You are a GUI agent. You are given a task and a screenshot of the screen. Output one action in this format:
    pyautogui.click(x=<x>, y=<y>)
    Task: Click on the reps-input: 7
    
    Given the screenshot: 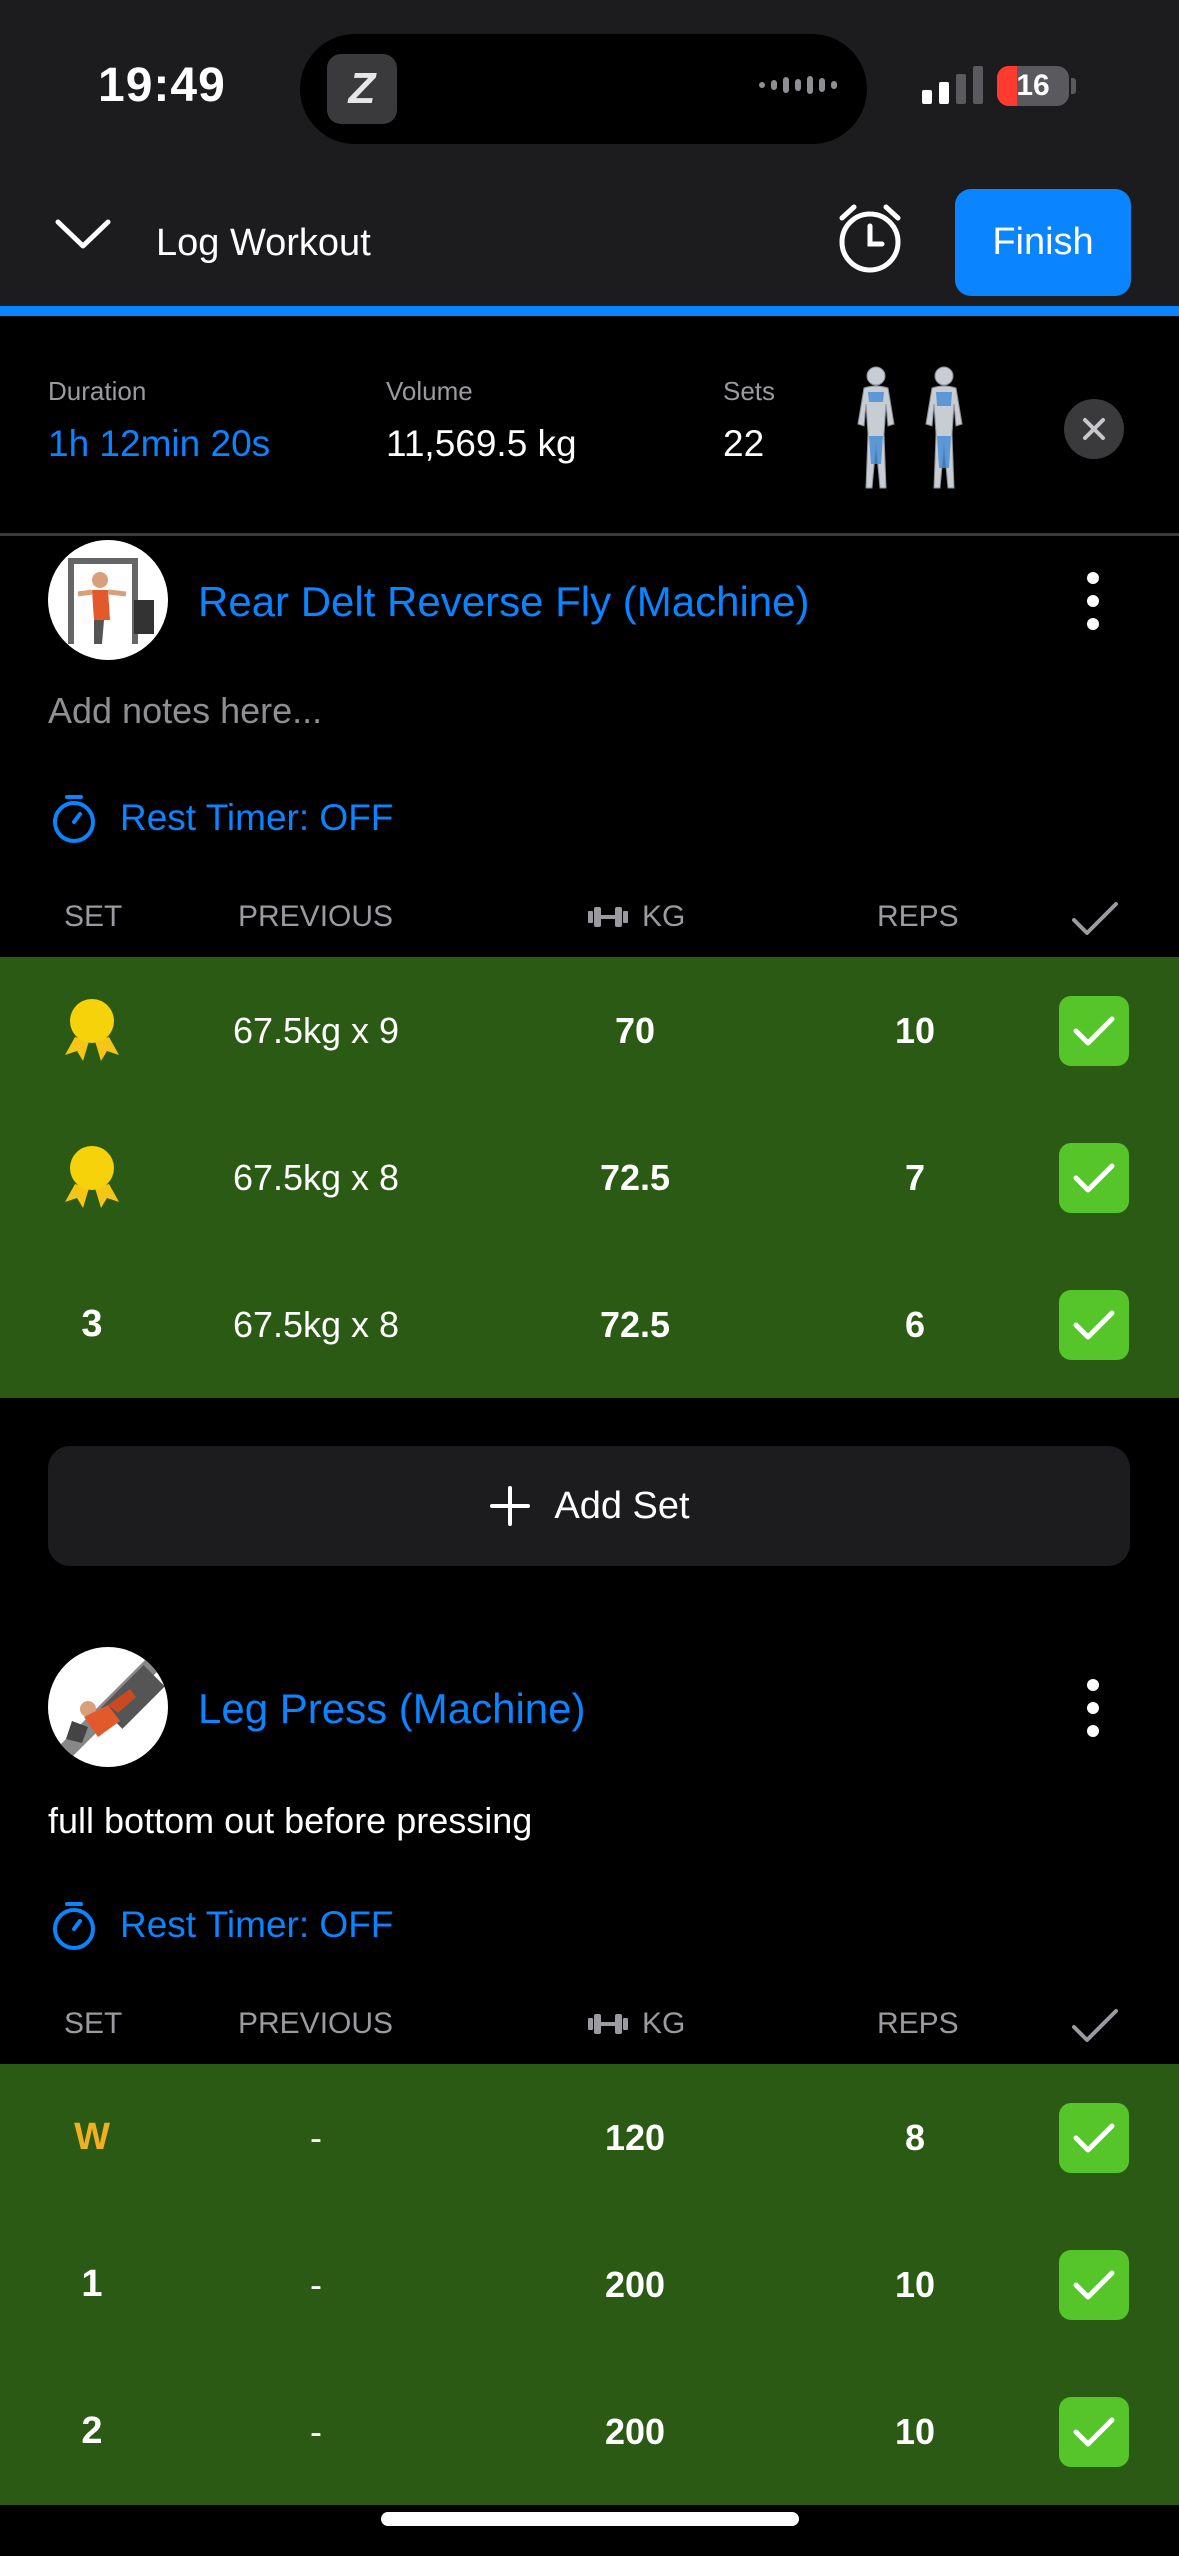 What is the action you would take?
    pyautogui.click(x=915, y=1177)
    